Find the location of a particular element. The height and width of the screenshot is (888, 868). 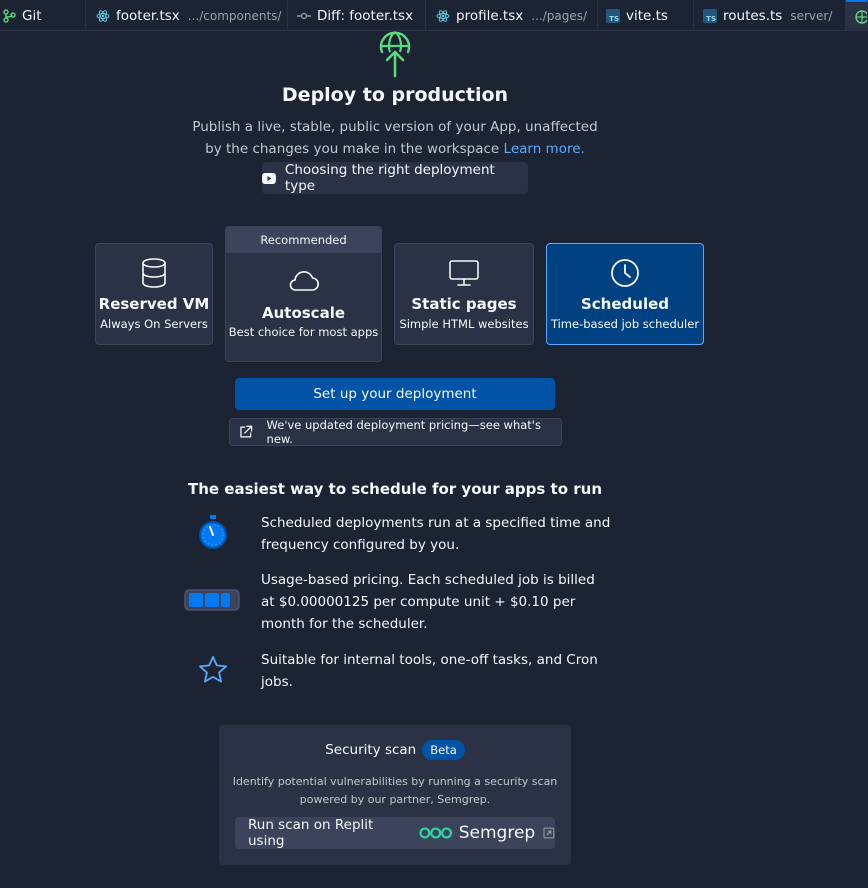

deployments-icon is located at coordinates (861, 16).